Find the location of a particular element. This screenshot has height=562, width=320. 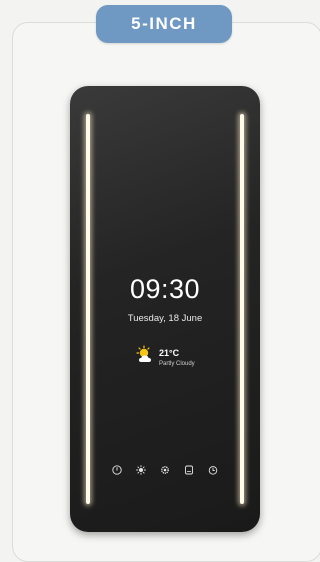

right-light-strip is located at coordinates (242, 309).